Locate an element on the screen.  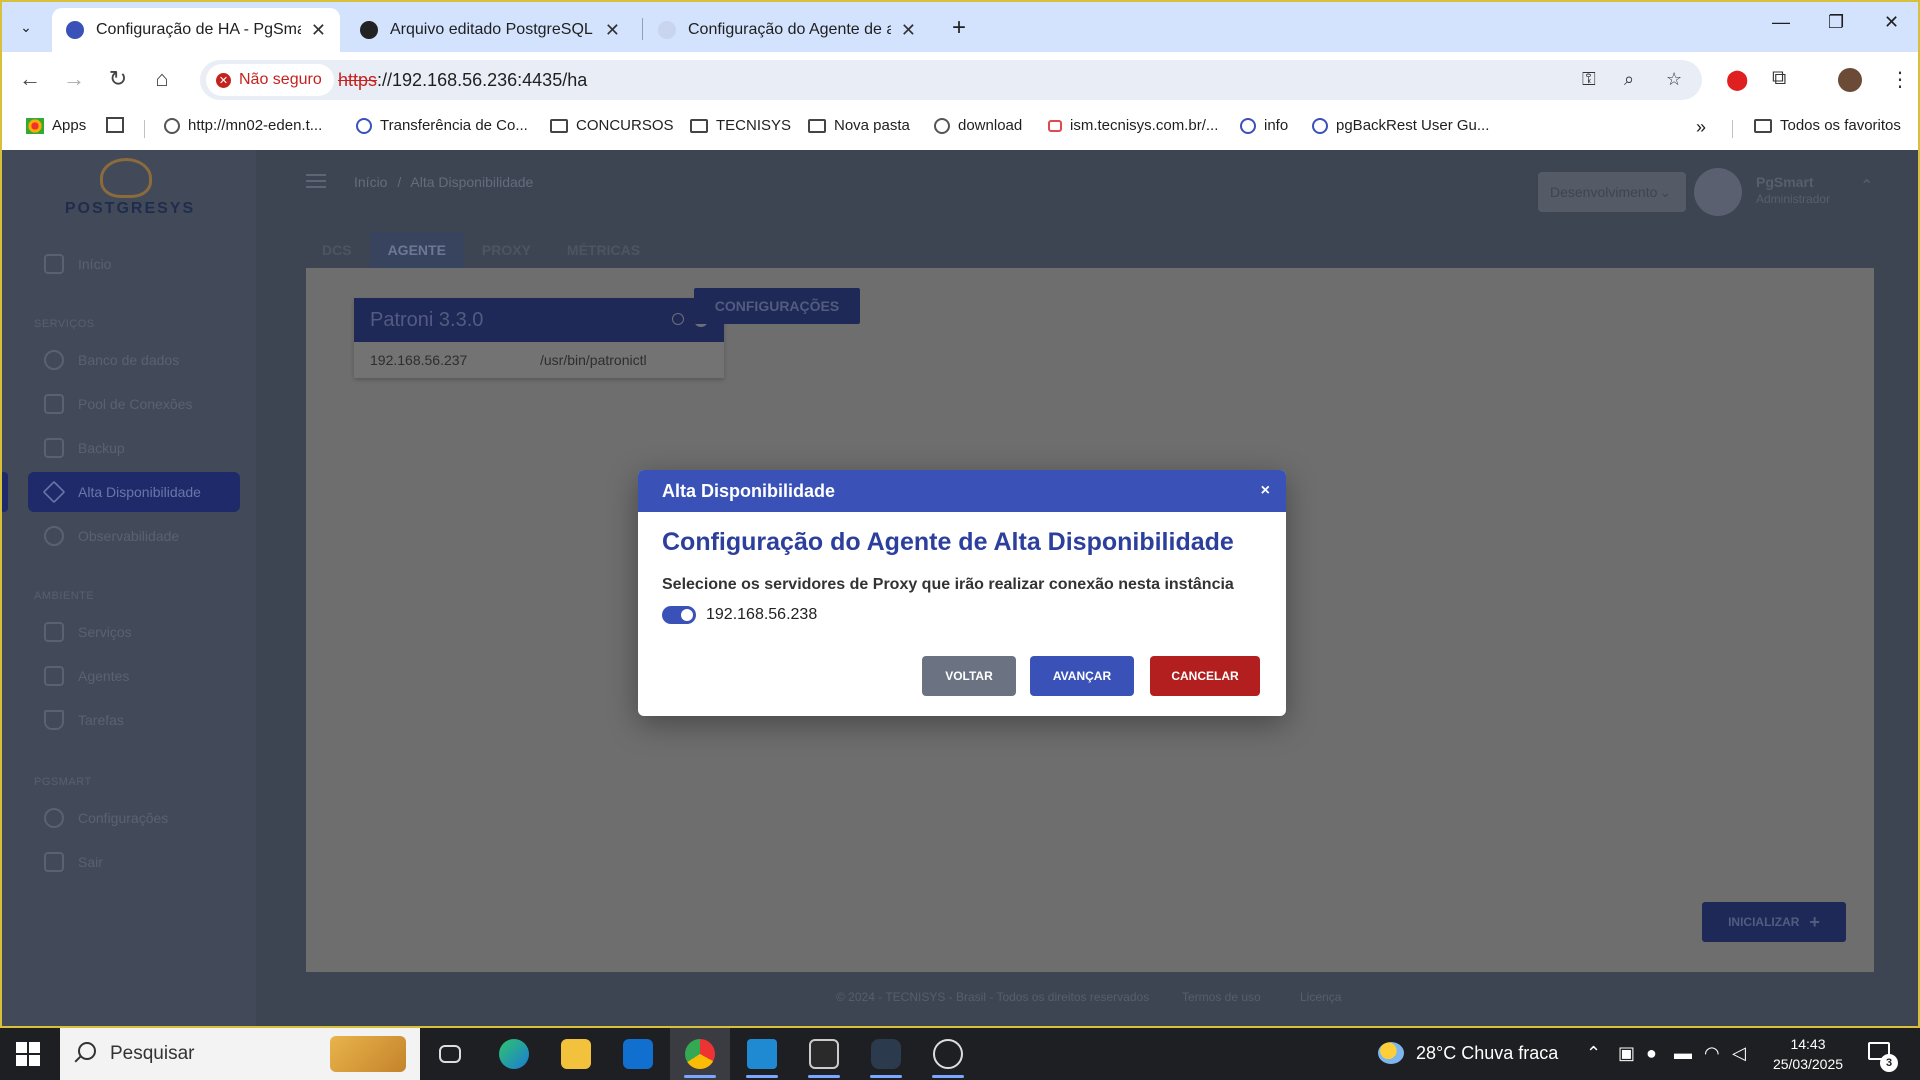
info-icon is located at coordinates (678, 319).